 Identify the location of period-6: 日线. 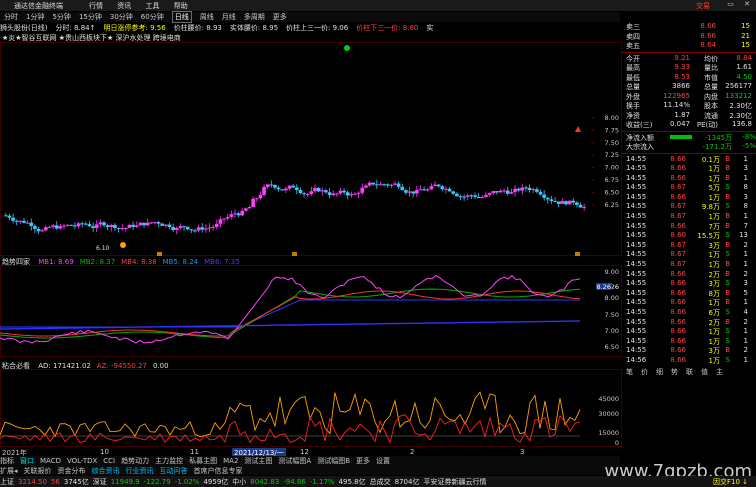
(181, 17).